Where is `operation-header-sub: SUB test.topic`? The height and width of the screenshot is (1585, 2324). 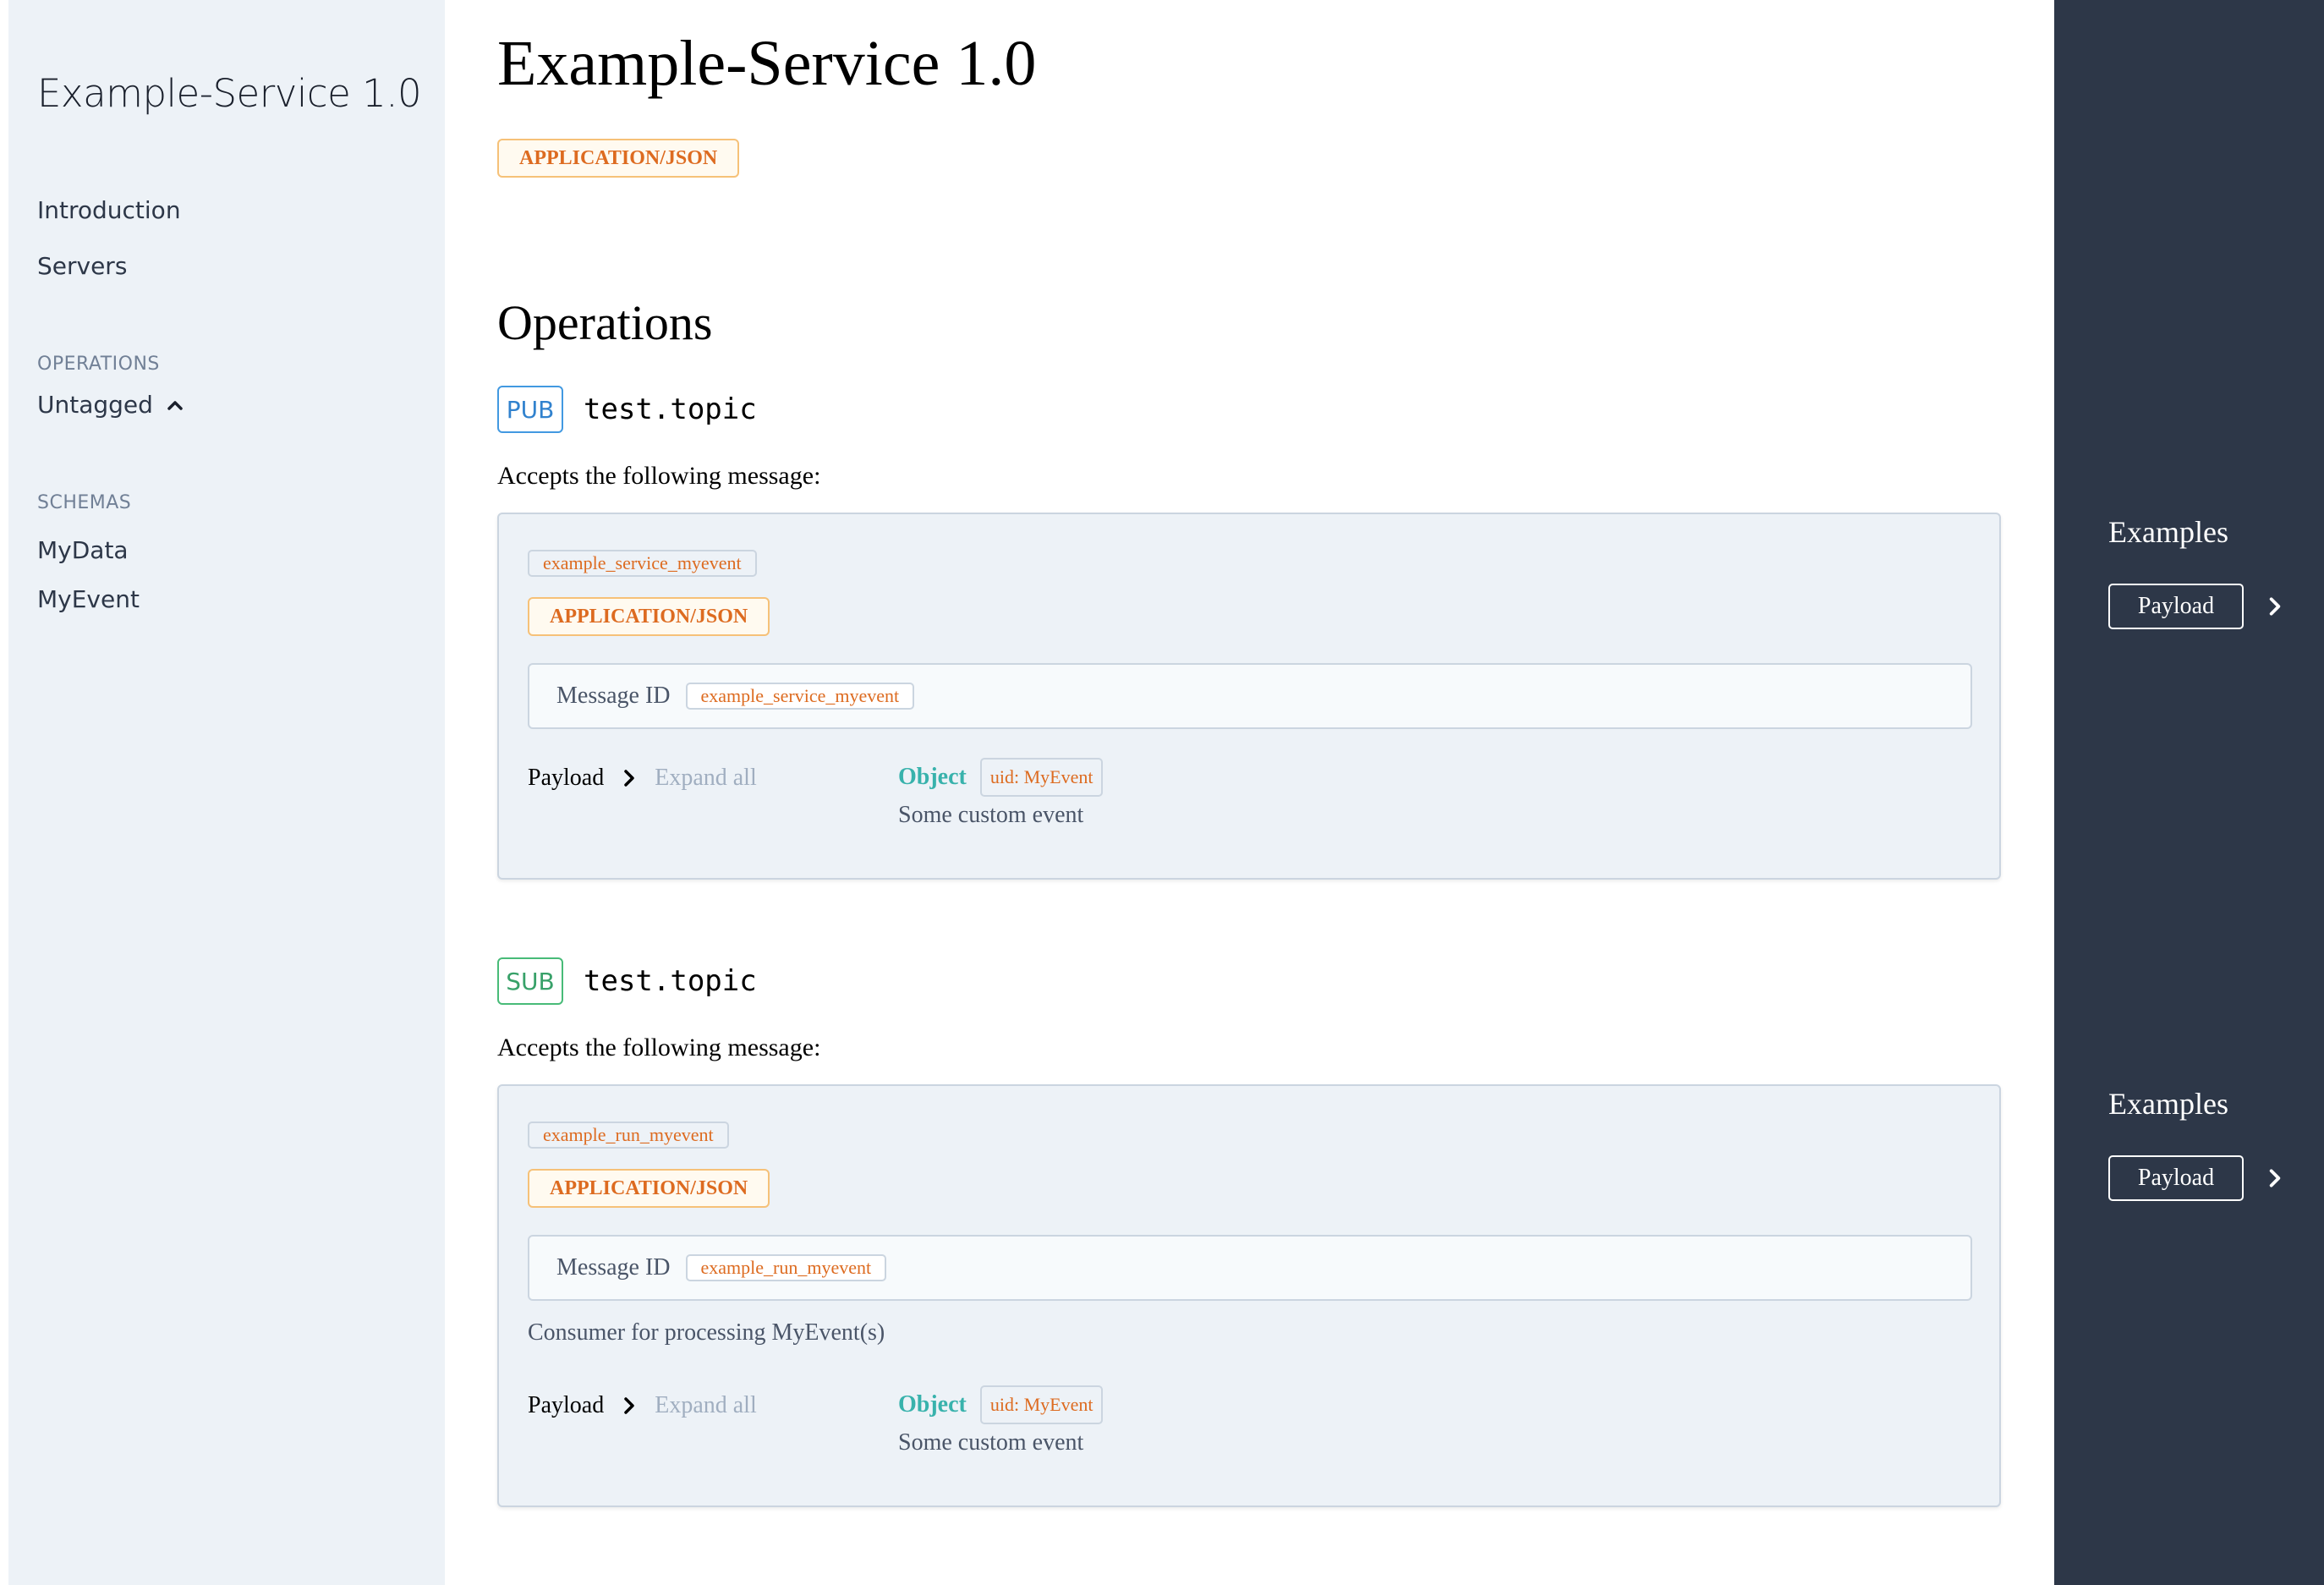 operation-header-sub: SUB test.topic is located at coordinates (627, 981).